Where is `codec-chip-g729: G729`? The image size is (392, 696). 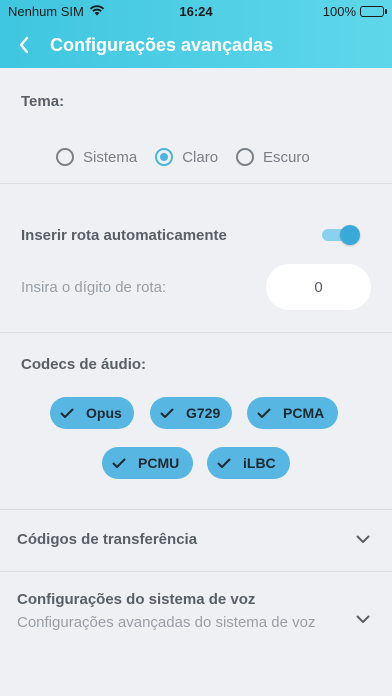
codec-chip-g729: G729 is located at coordinates (191, 413).